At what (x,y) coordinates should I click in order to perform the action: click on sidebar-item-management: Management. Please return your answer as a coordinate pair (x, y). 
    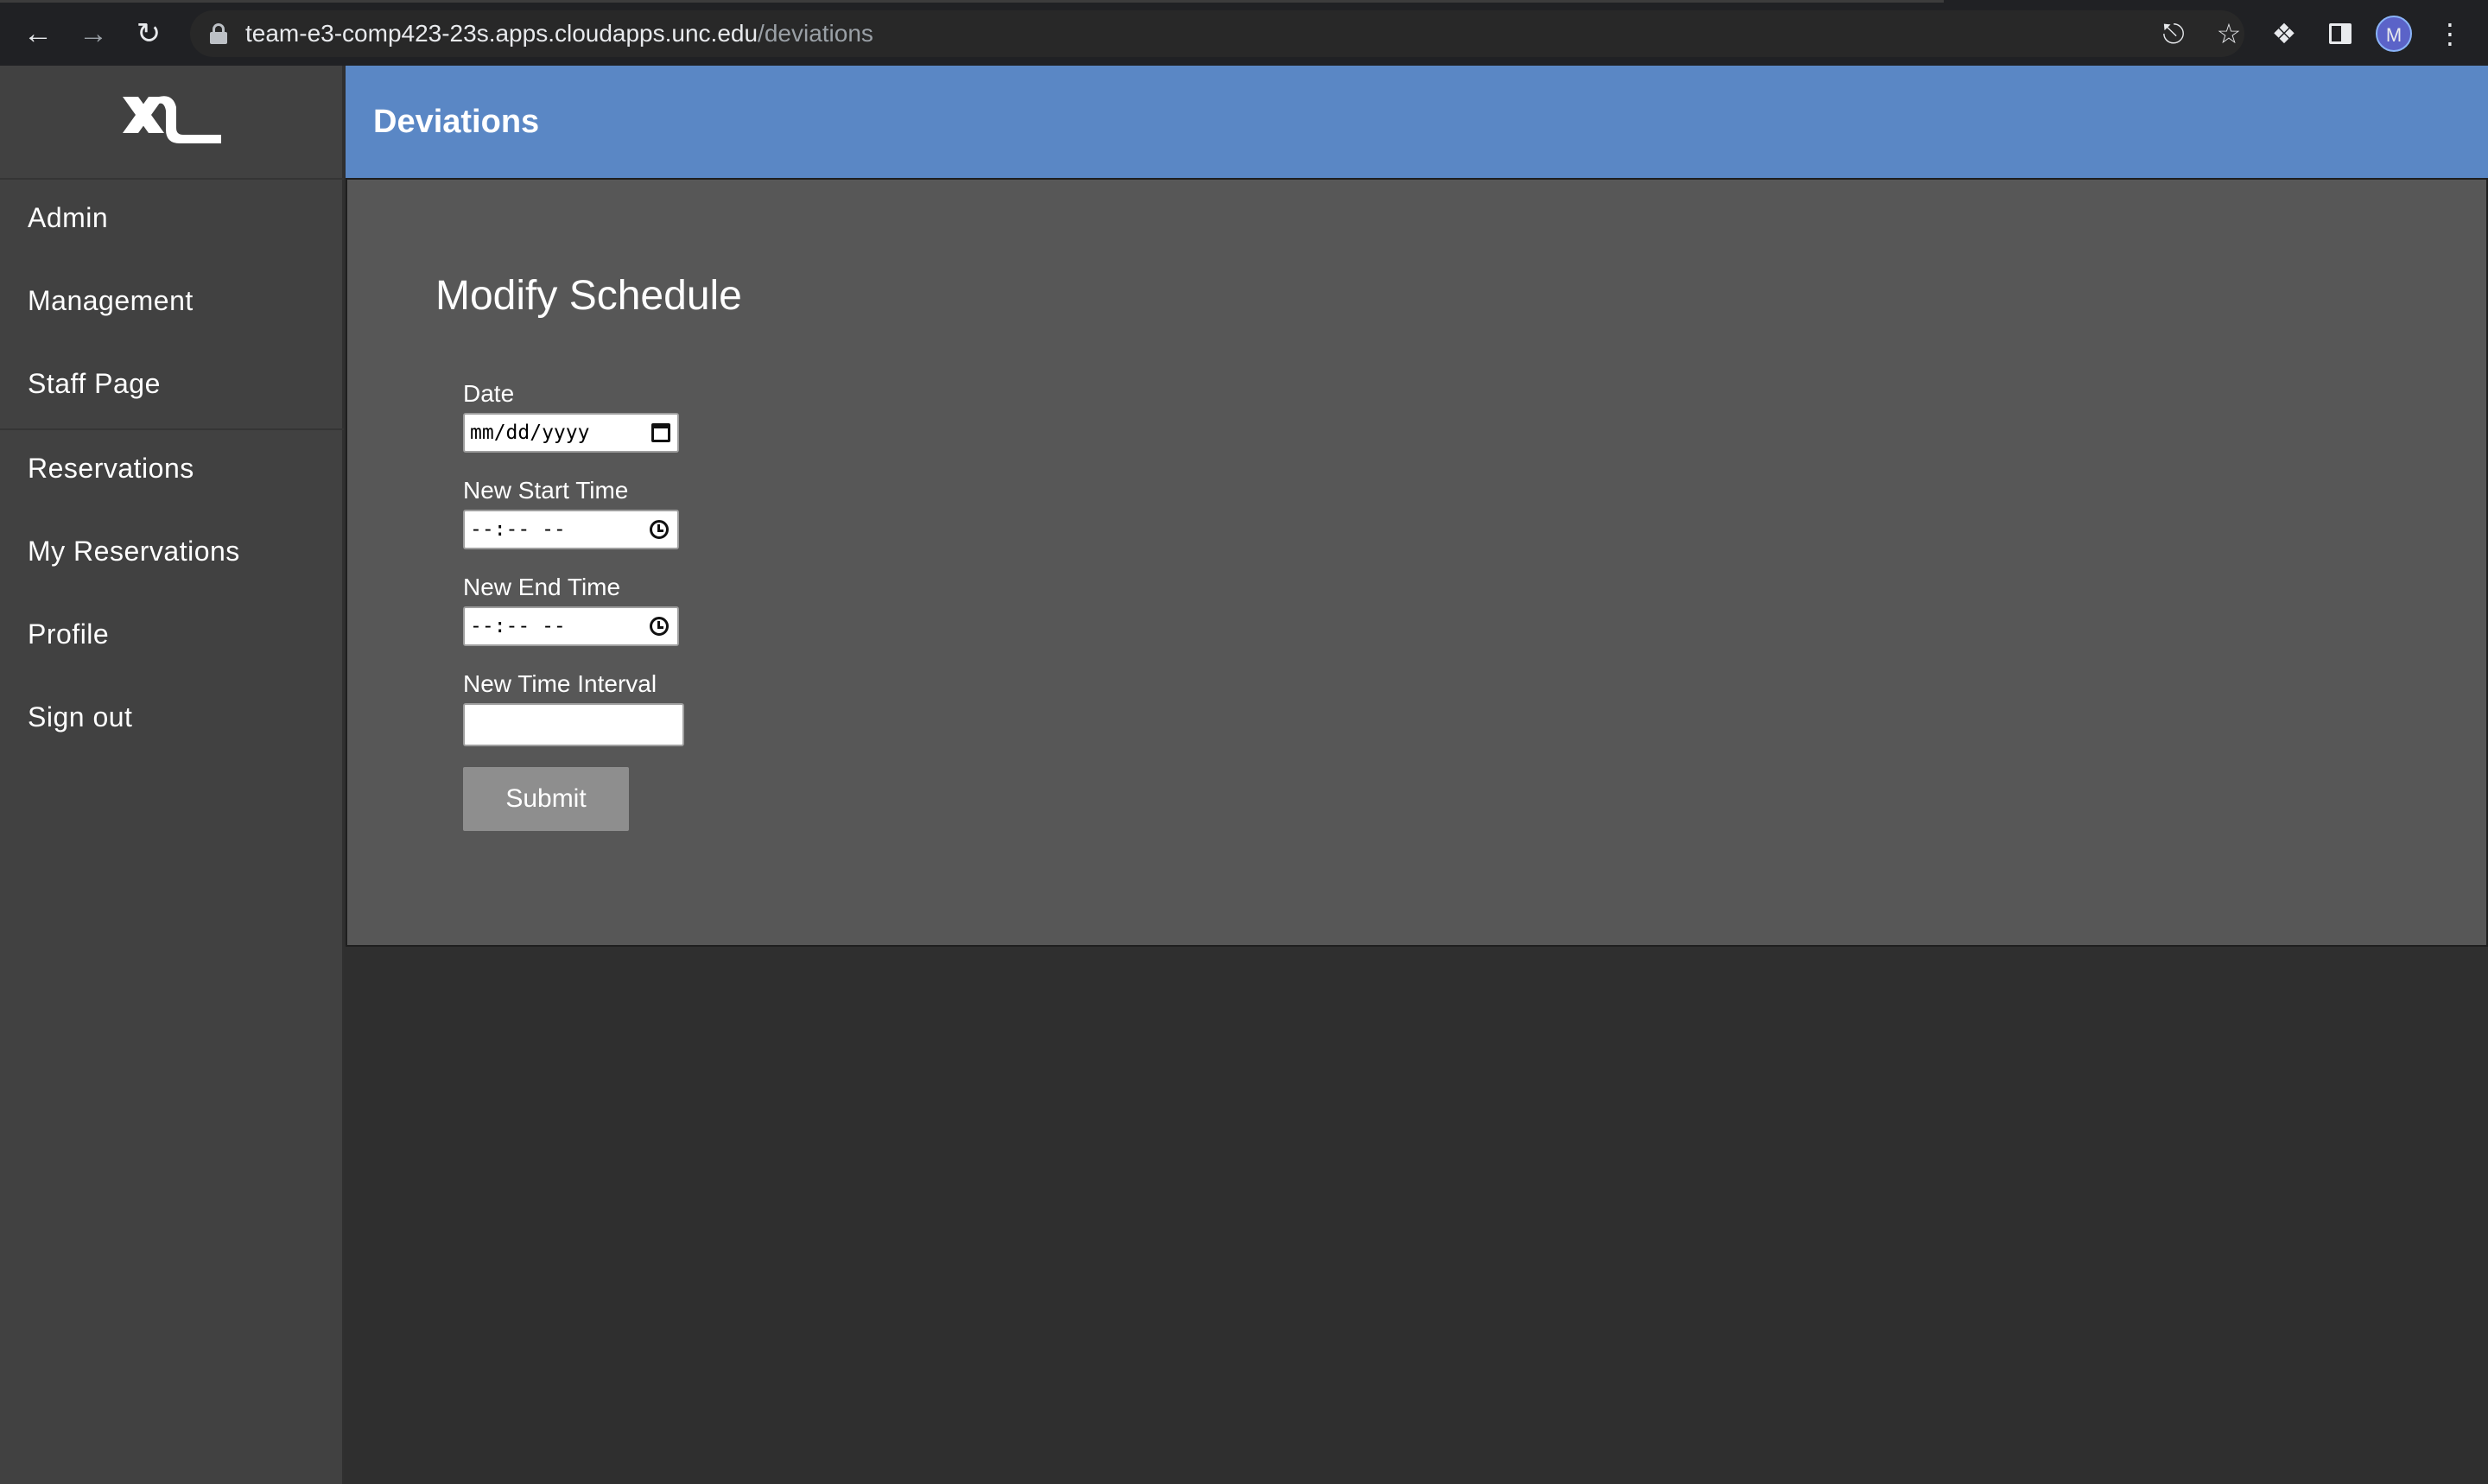
    Looking at the image, I should click on (111, 301).